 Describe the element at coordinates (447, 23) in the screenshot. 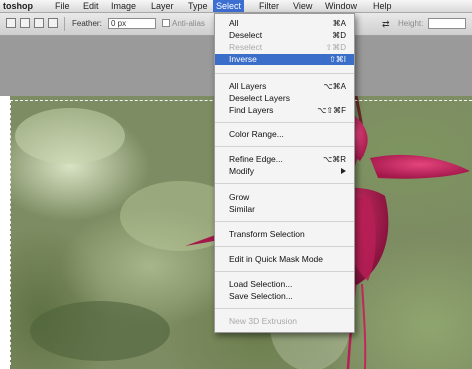

I see `height-input` at that location.